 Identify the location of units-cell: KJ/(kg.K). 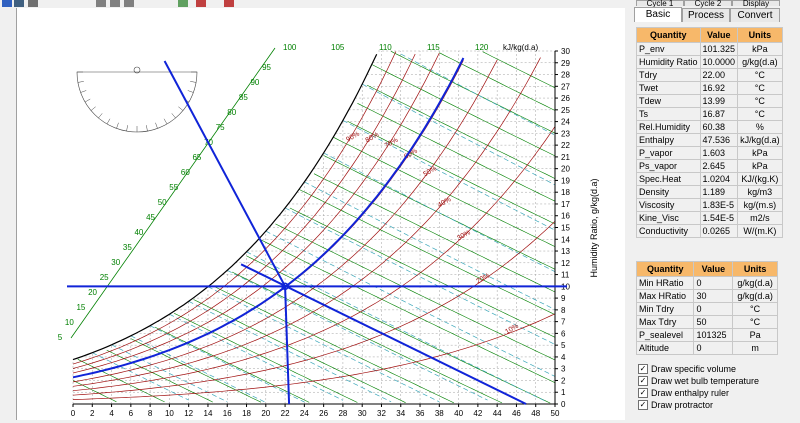
(760, 179).